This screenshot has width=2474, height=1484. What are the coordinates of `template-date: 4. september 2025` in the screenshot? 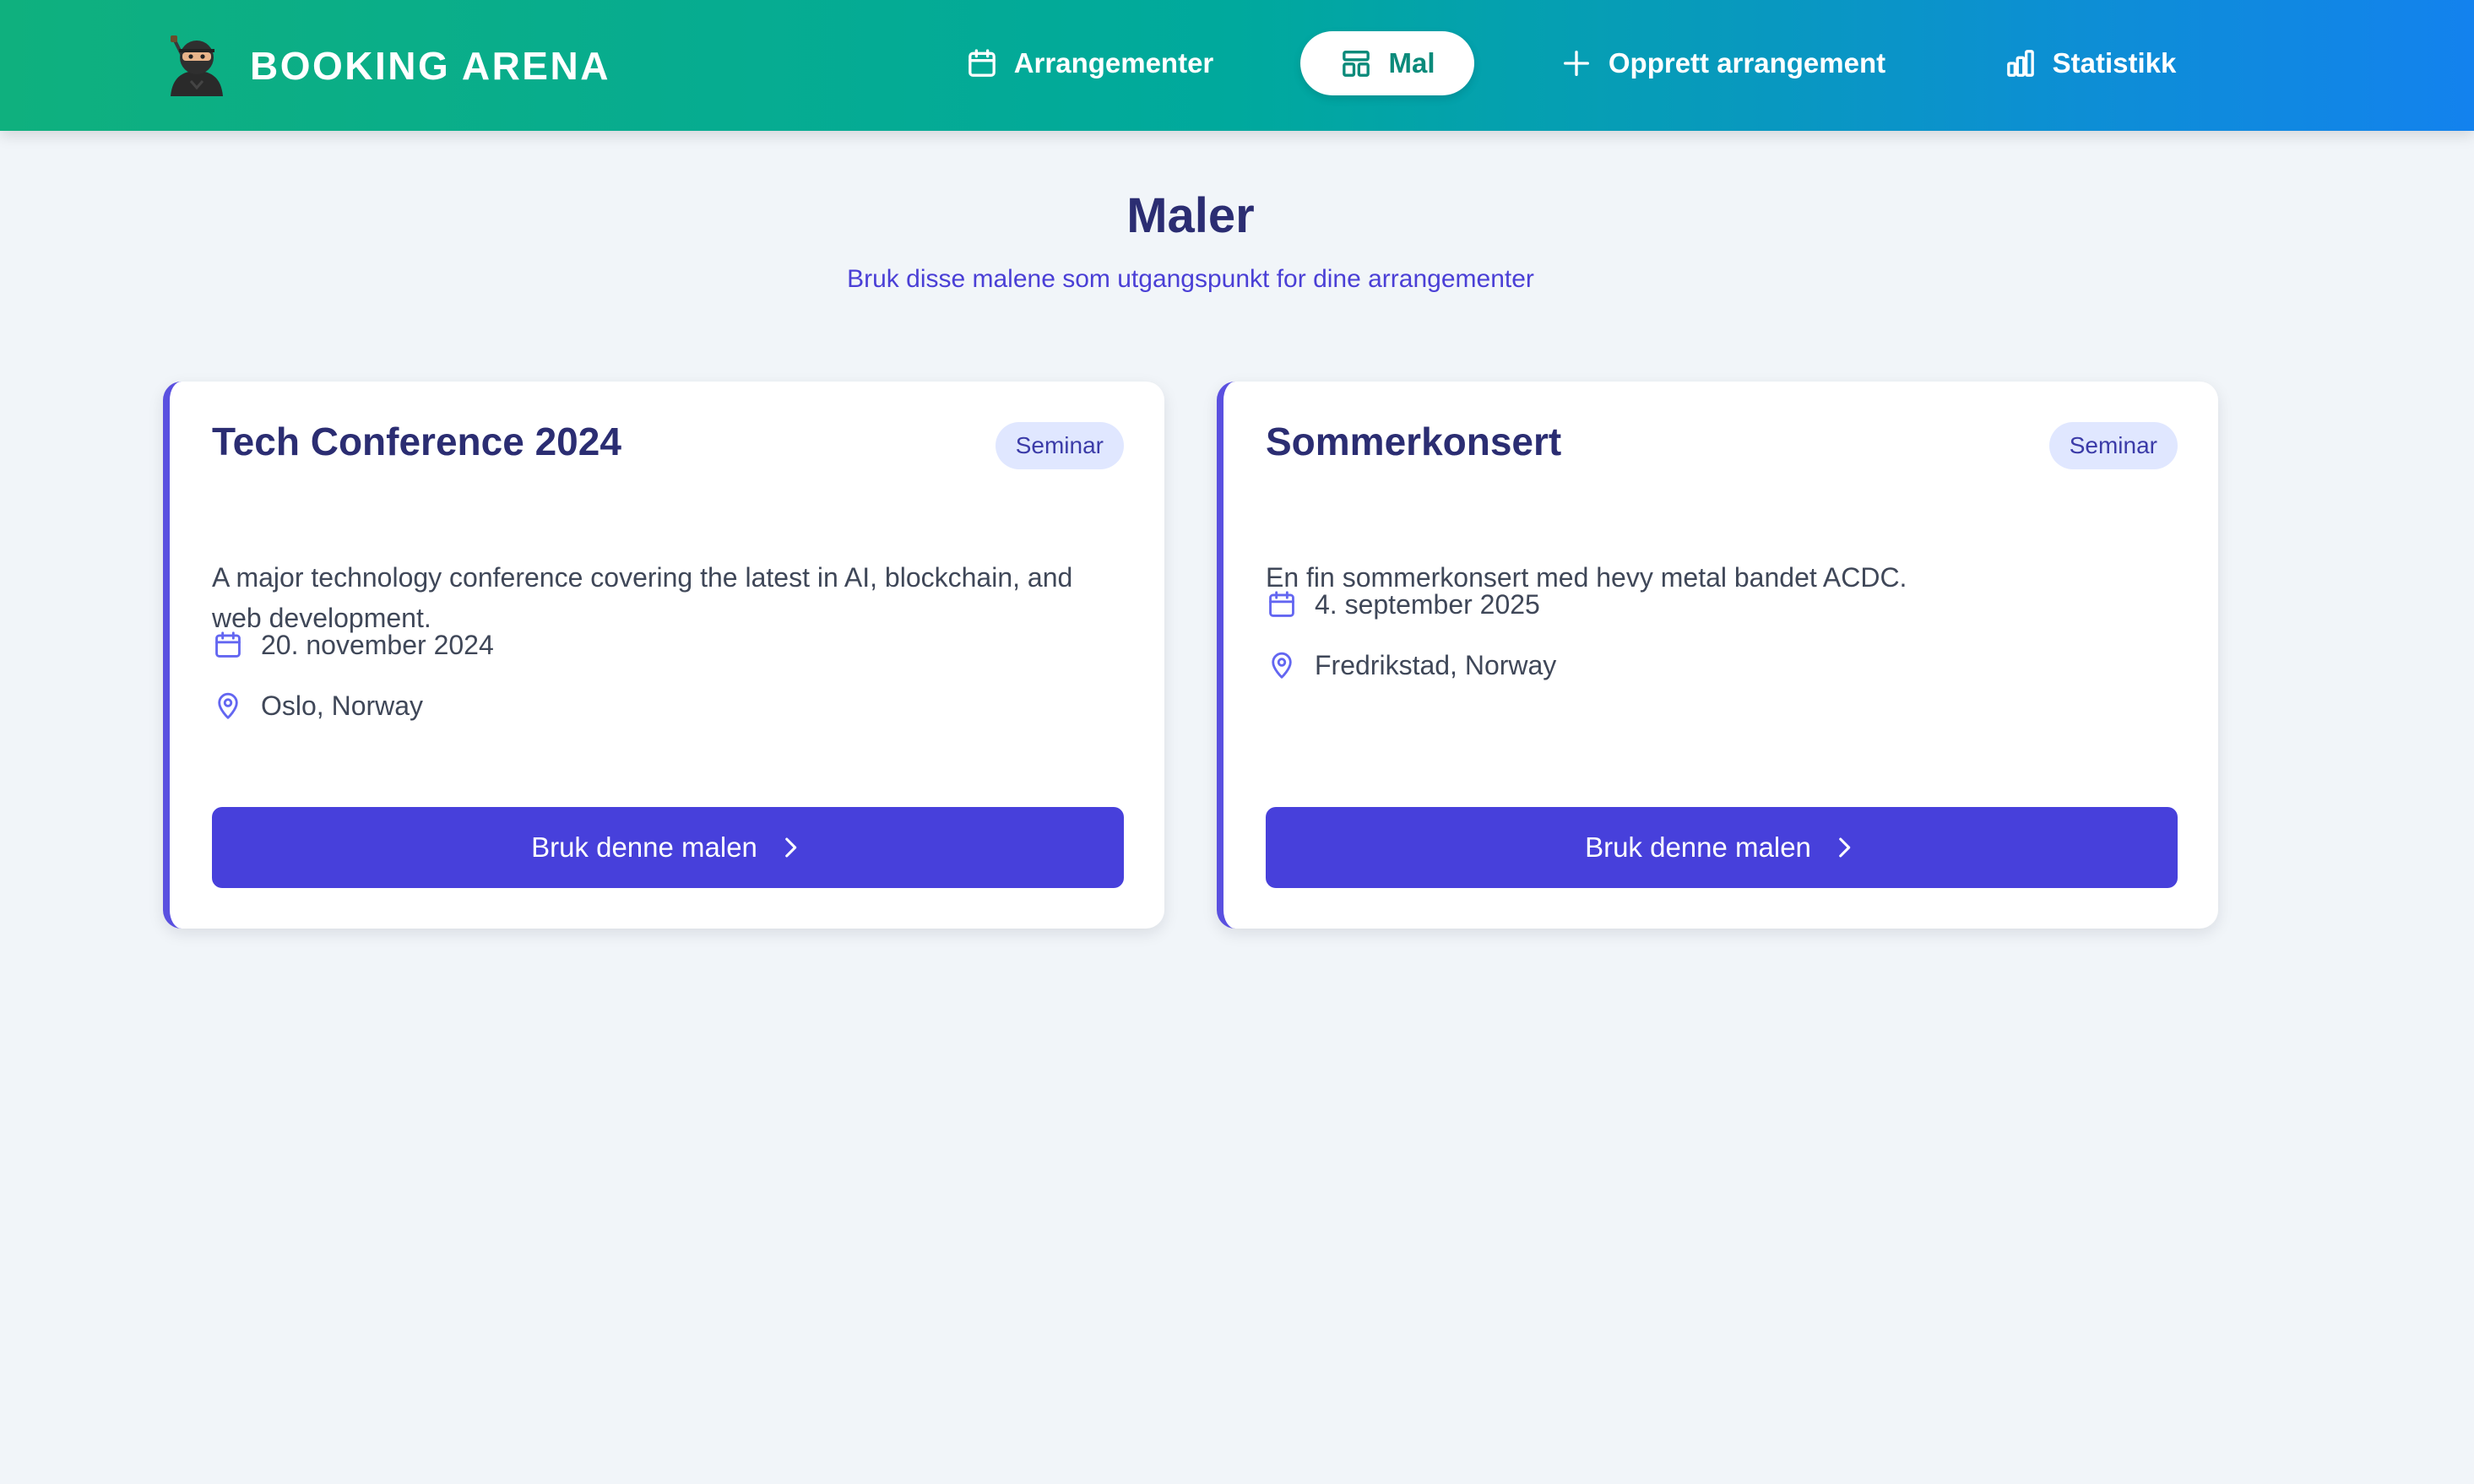 It's located at (1427, 604).